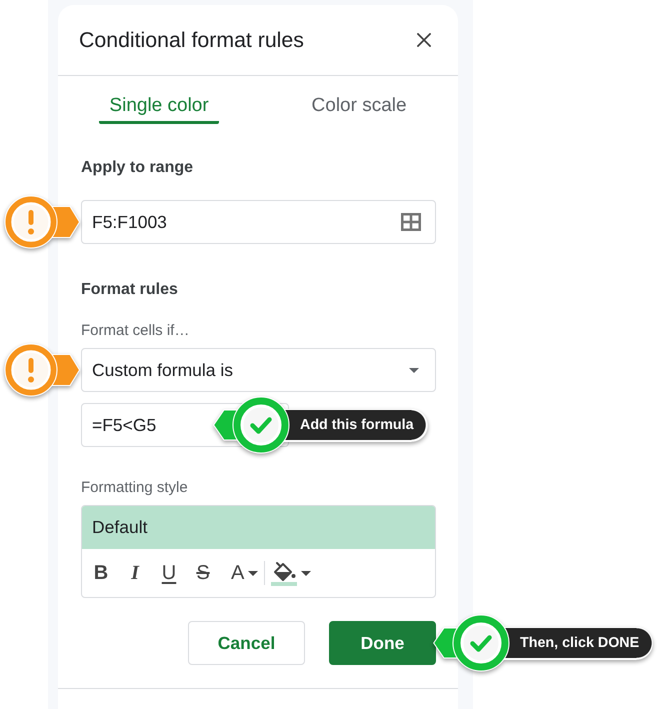 This screenshot has height=709, width=657. I want to click on field-label: Formatting style, so click(135, 488).